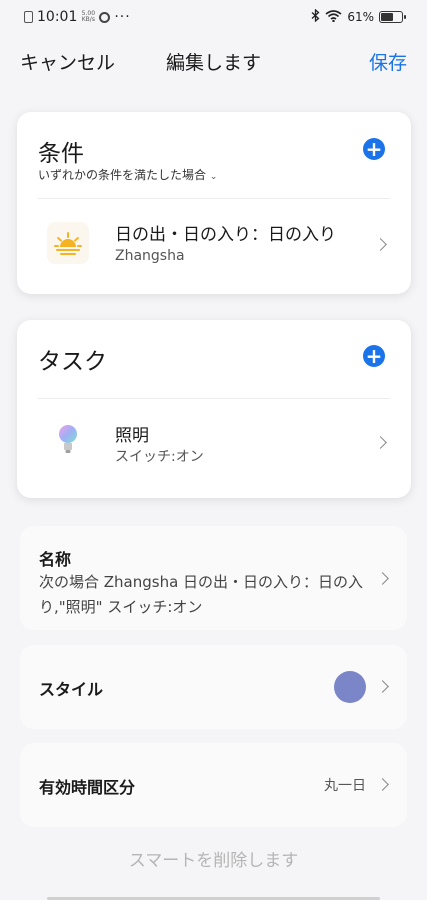 The image size is (427, 900). Describe the element at coordinates (350, 687) in the screenshot. I see `style-color-swatch` at that location.